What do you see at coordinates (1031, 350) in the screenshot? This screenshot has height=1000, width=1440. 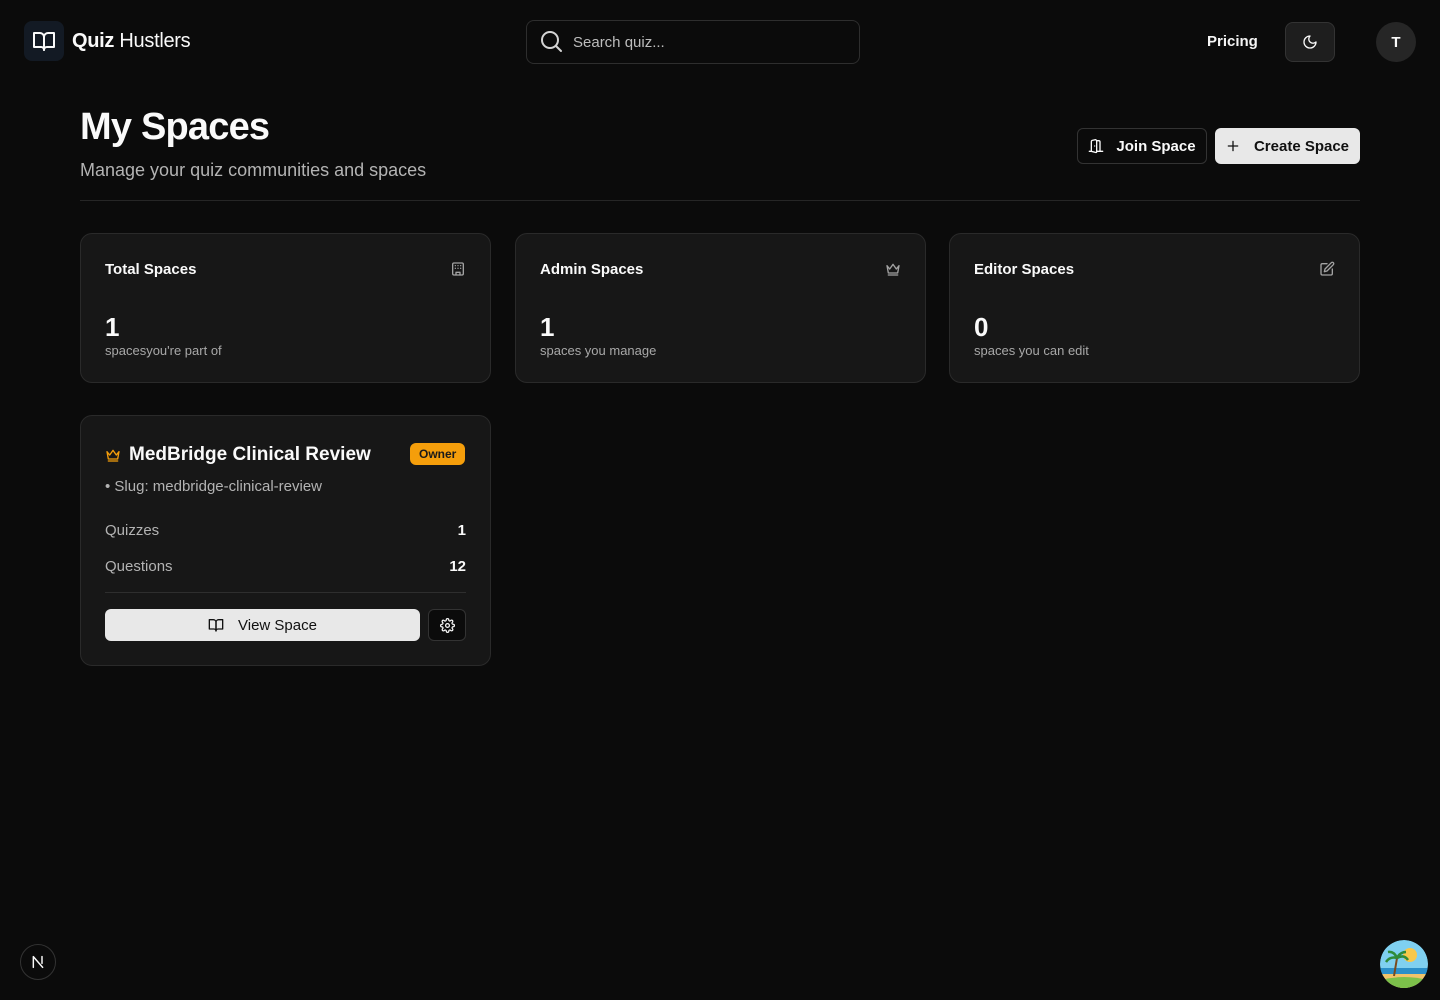 I see `stat-description: spaces you can edit` at bounding box center [1031, 350].